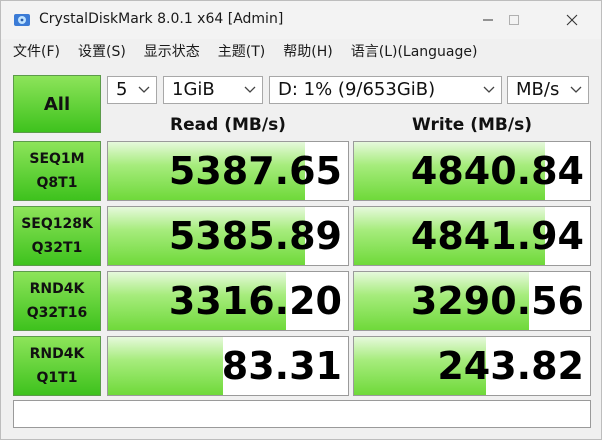 The width and height of the screenshot is (602, 440). What do you see at coordinates (57, 224) in the screenshot?
I see `test-button-line1: SEQ128K` at bounding box center [57, 224].